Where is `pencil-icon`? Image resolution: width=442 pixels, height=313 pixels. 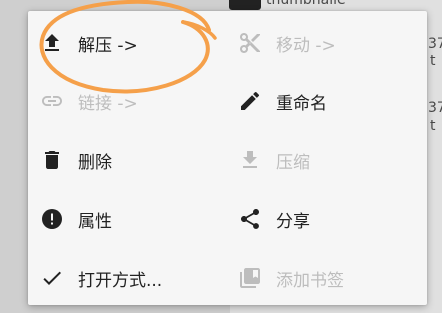 pencil-icon is located at coordinates (250, 100).